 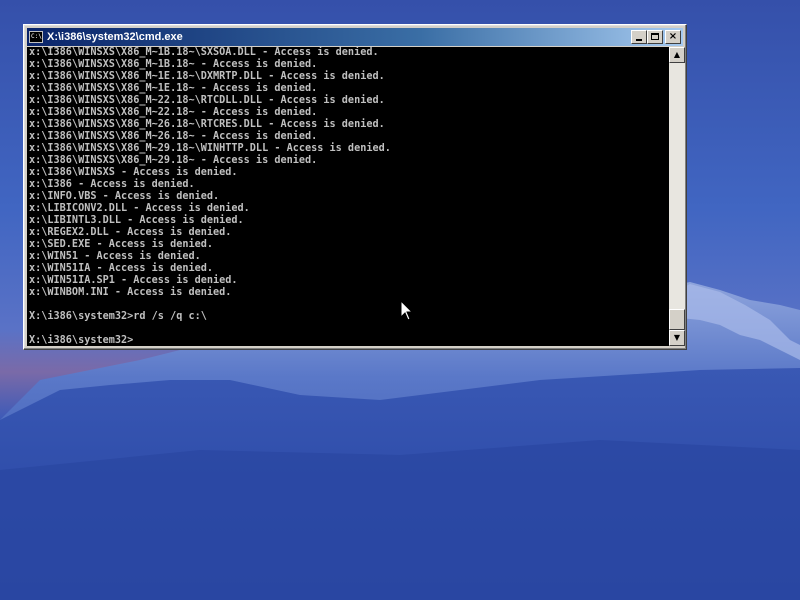 What do you see at coordinates (81, 340) in the screenshot?
I see `console-line: X:\i386\system32>` at bounding box center [81, 340].